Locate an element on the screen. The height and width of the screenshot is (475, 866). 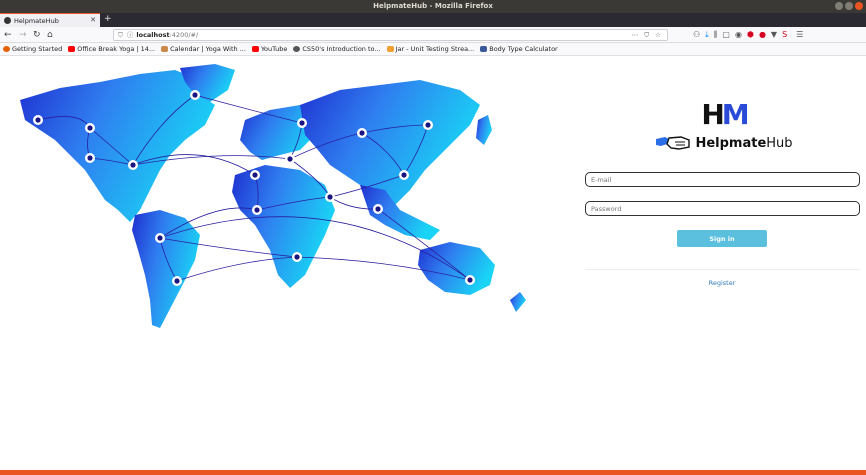
tab-title: HelpmateHub is located at coordinates (36, 20).